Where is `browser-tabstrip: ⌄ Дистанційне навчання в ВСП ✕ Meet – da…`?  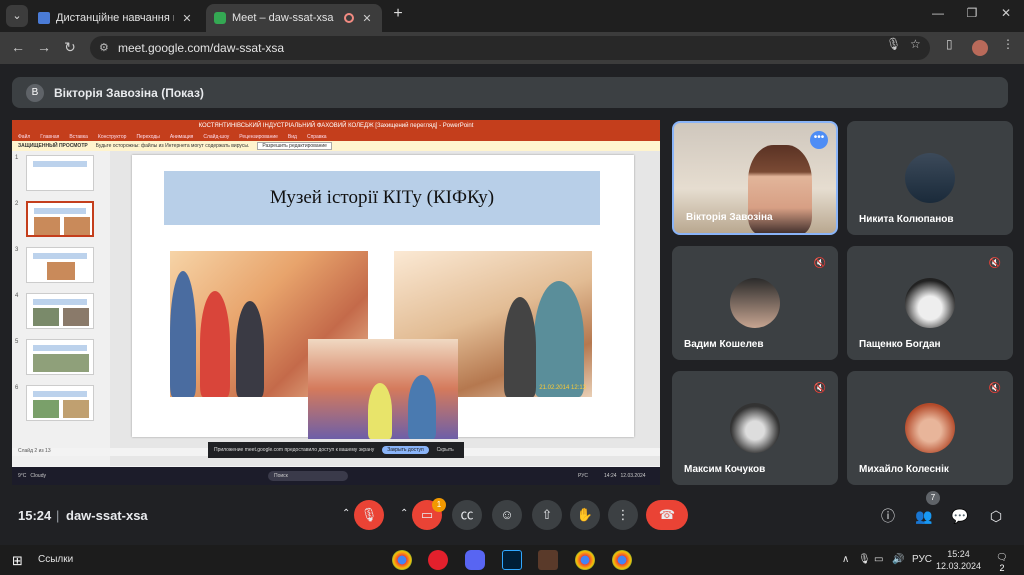
browser-tabstrip: ⌄ Дистанційне навчання в ВСП ✕ Meet – da… is located at coordinates (512, 16).